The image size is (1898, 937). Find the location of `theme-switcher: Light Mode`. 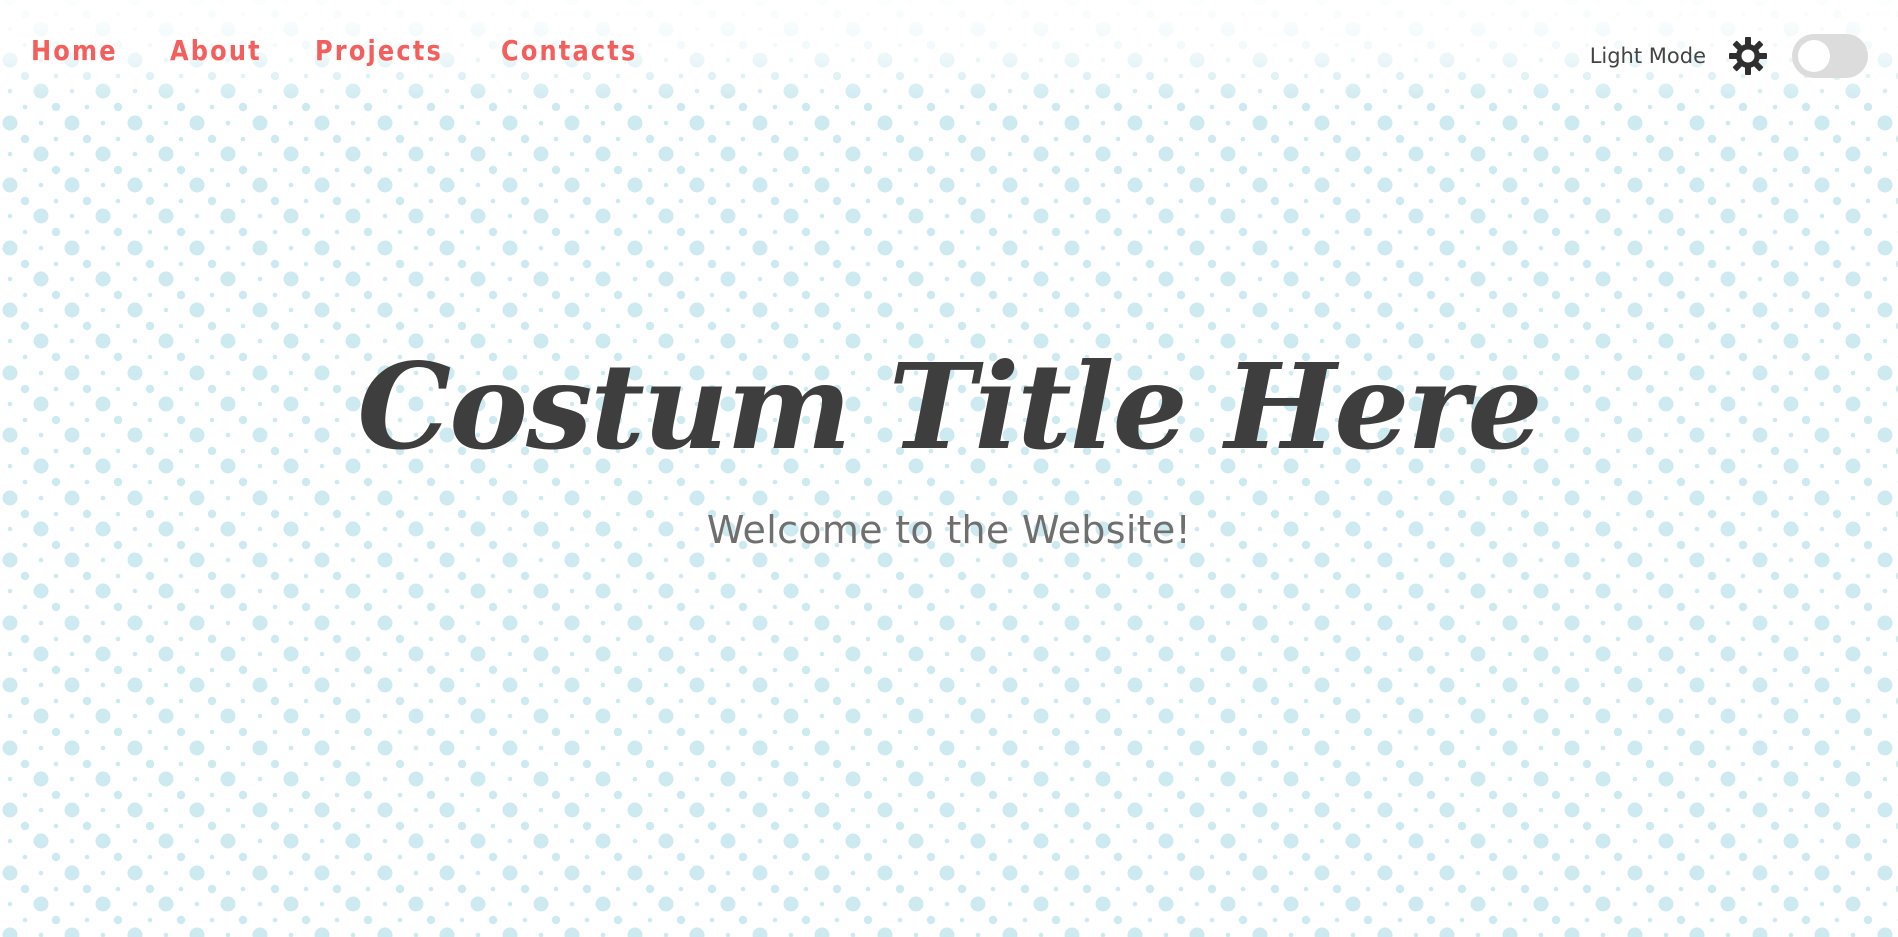

theme-switcher: Light Mode is located at coordinates (1729, 56).